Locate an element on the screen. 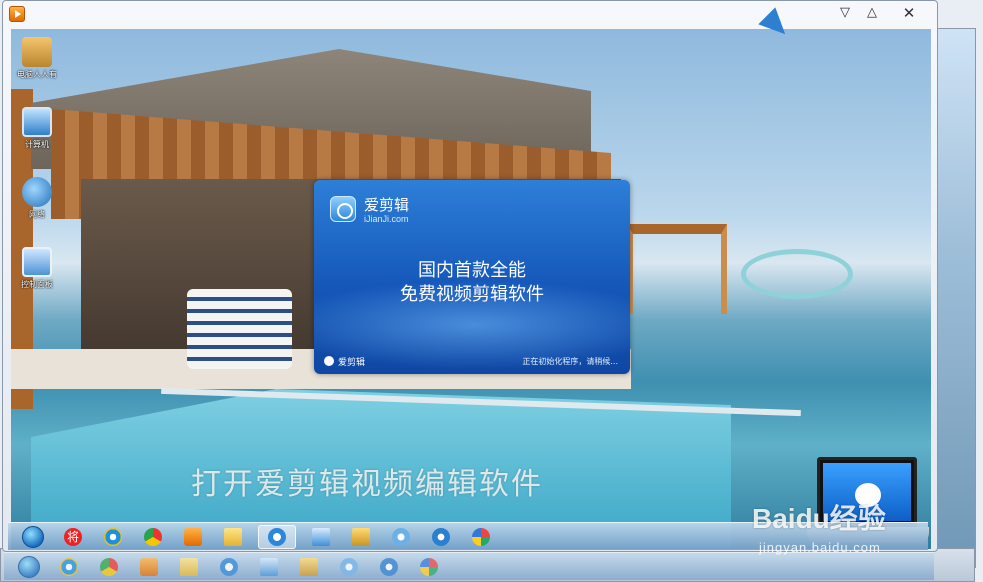 This screenshot has width=983, height=582. desktop-icon-label: 电脑人人有 is located at coordinates (37, 74).